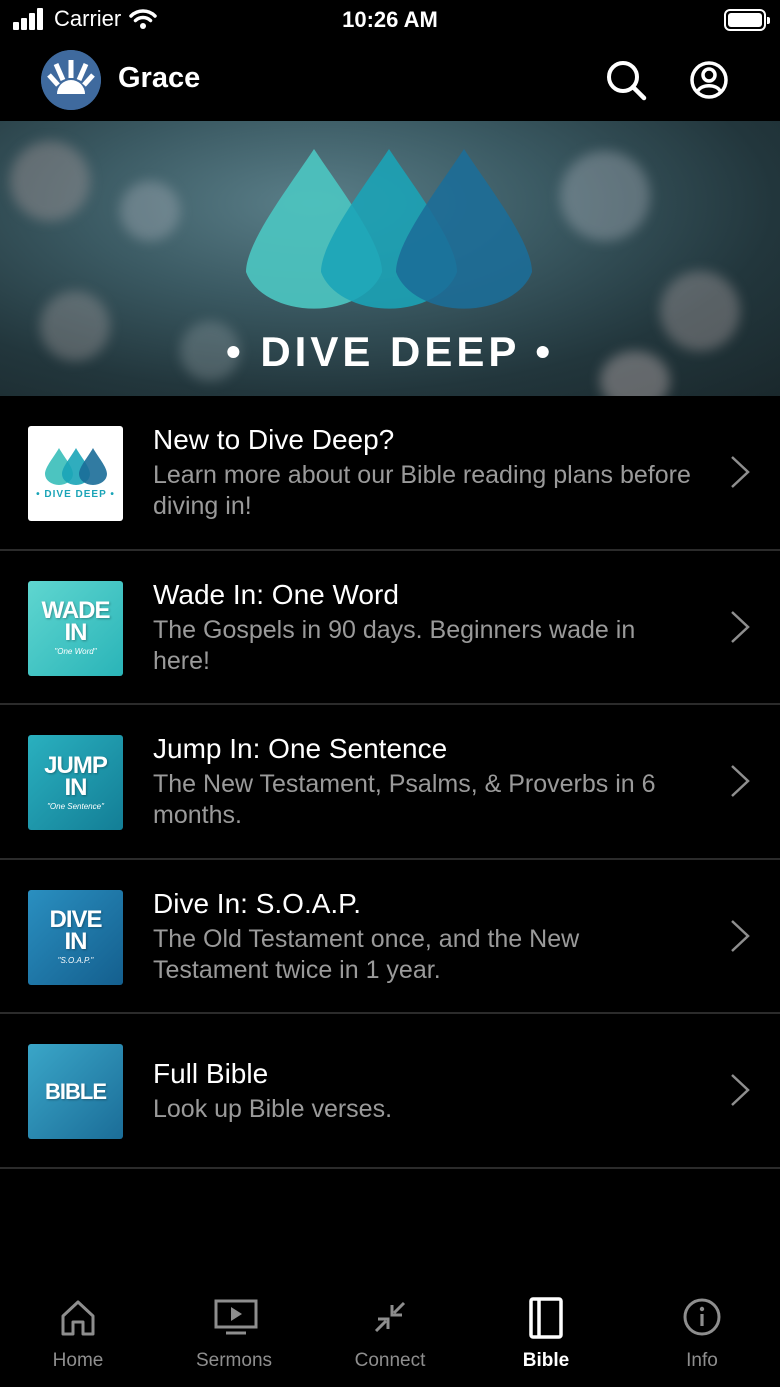 This screenshot has height=1387, width=780. What do you see at coordinates (546, 1318) in the screenshot?
I see `book-icon` at bounding box center [546, 1318].